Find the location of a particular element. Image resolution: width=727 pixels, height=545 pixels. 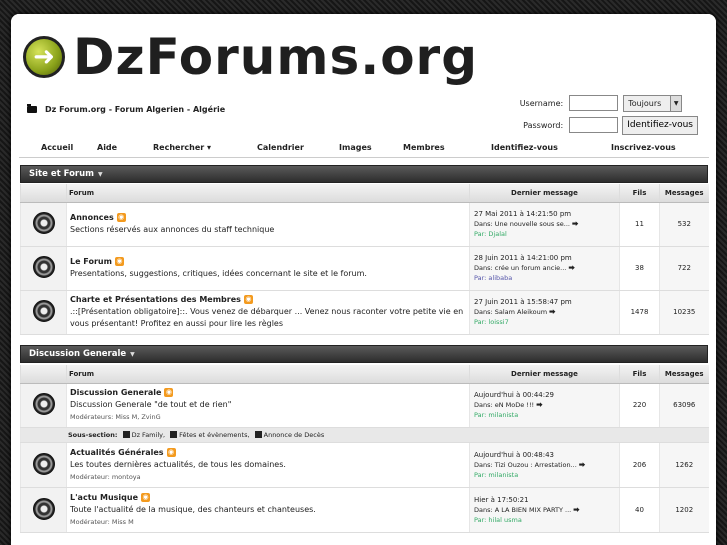

nav-home: Accueil is located at coordinates (57, 147).